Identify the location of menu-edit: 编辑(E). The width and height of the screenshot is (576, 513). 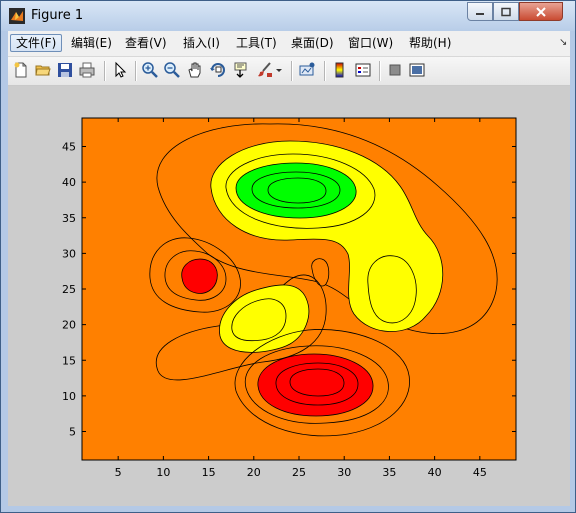
(91, 43).